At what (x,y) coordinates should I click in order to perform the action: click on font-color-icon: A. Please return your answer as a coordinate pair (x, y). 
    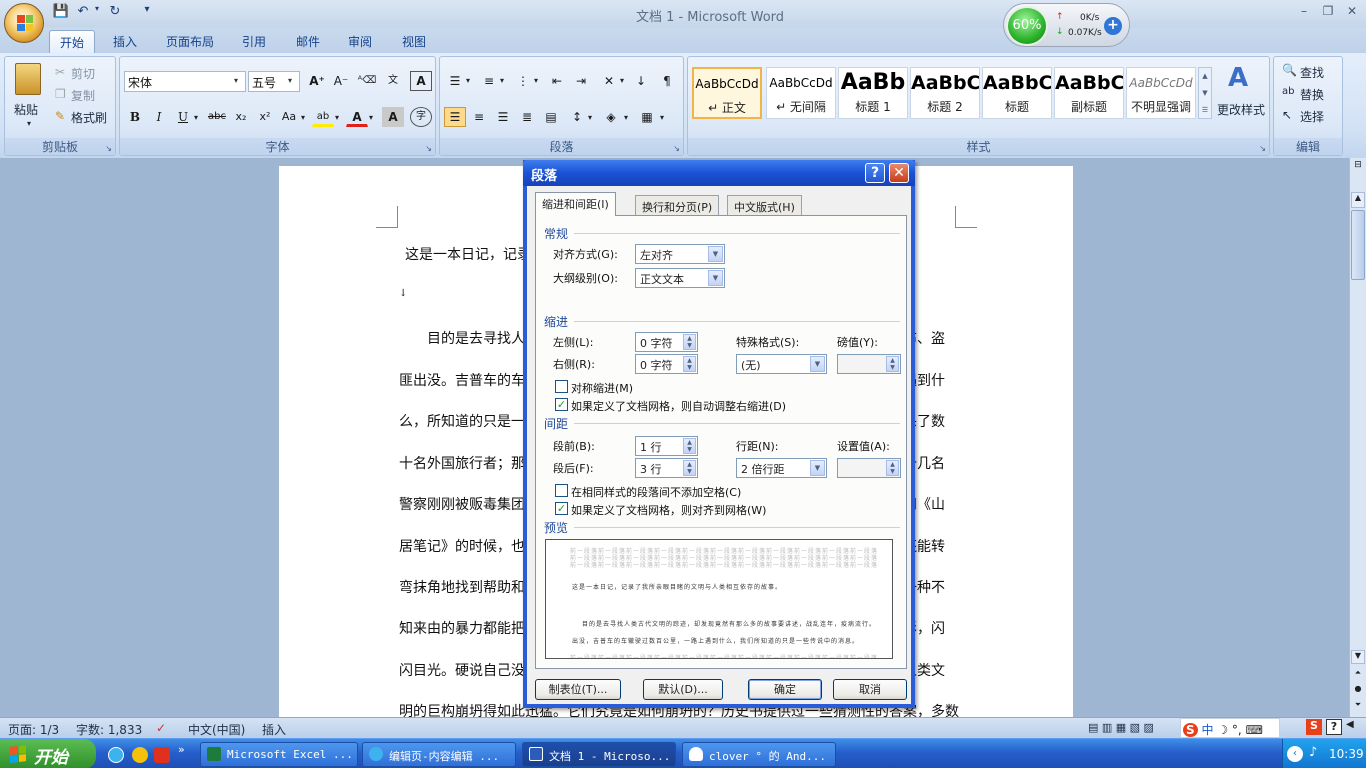
    Looking at the image, I should click on (357, 117).